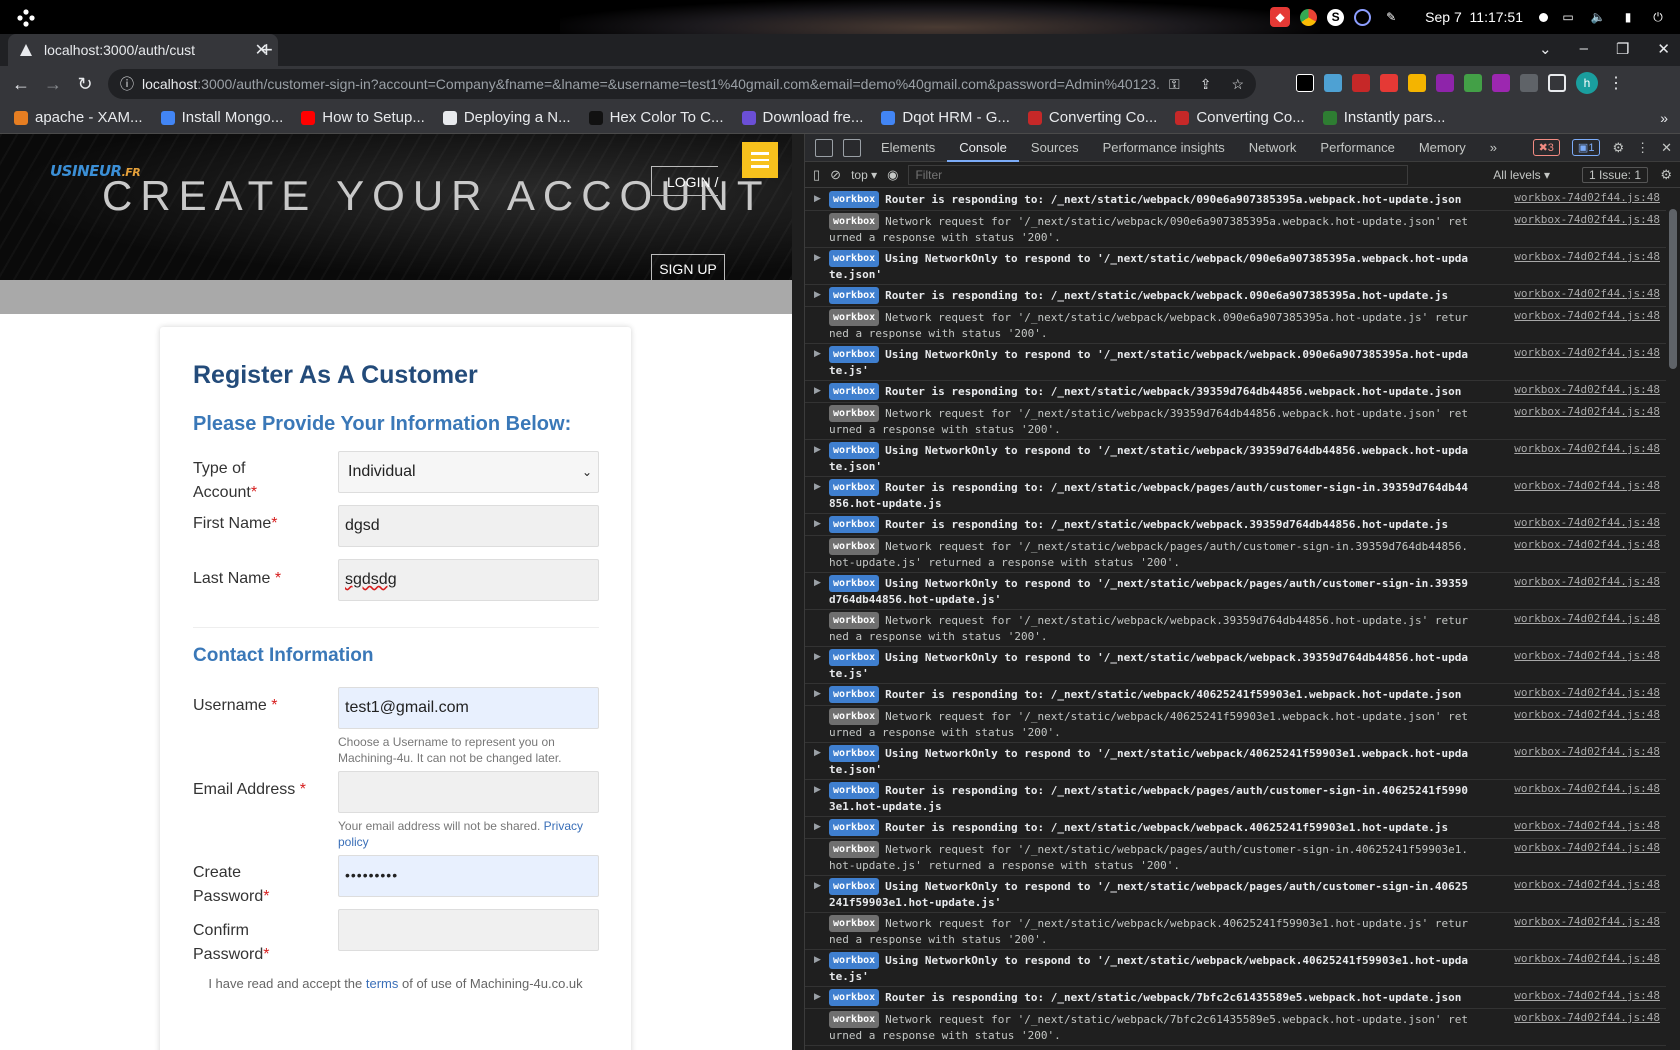  Describe the element at coordinates (760, 160) in the screenshot. I see `hamburger-menu-icon` at that location.